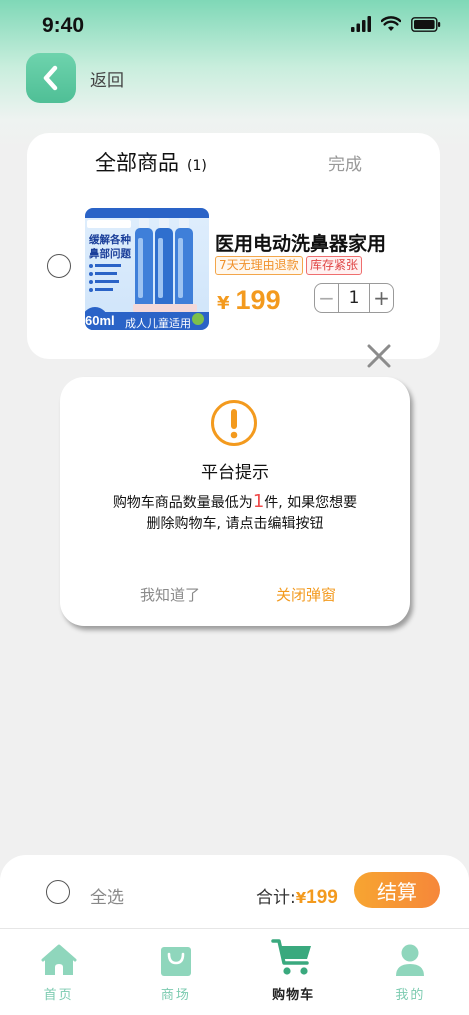 The height and width of the screenshot is (1015, 469). Describe the element at coordinates (58, 892) in the screenshot. I see `select-all-radio` at that location.